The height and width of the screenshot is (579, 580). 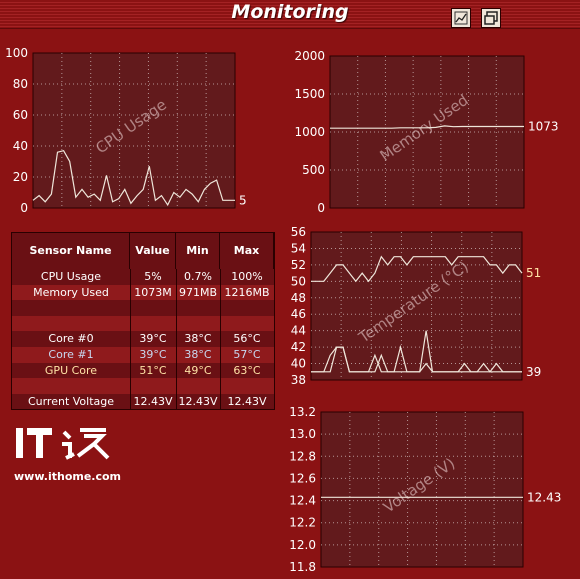 What do you see at coordinates (153, 251) in the screenshot?
I see `table-header-1: Value` at bounding box center [153, 251].